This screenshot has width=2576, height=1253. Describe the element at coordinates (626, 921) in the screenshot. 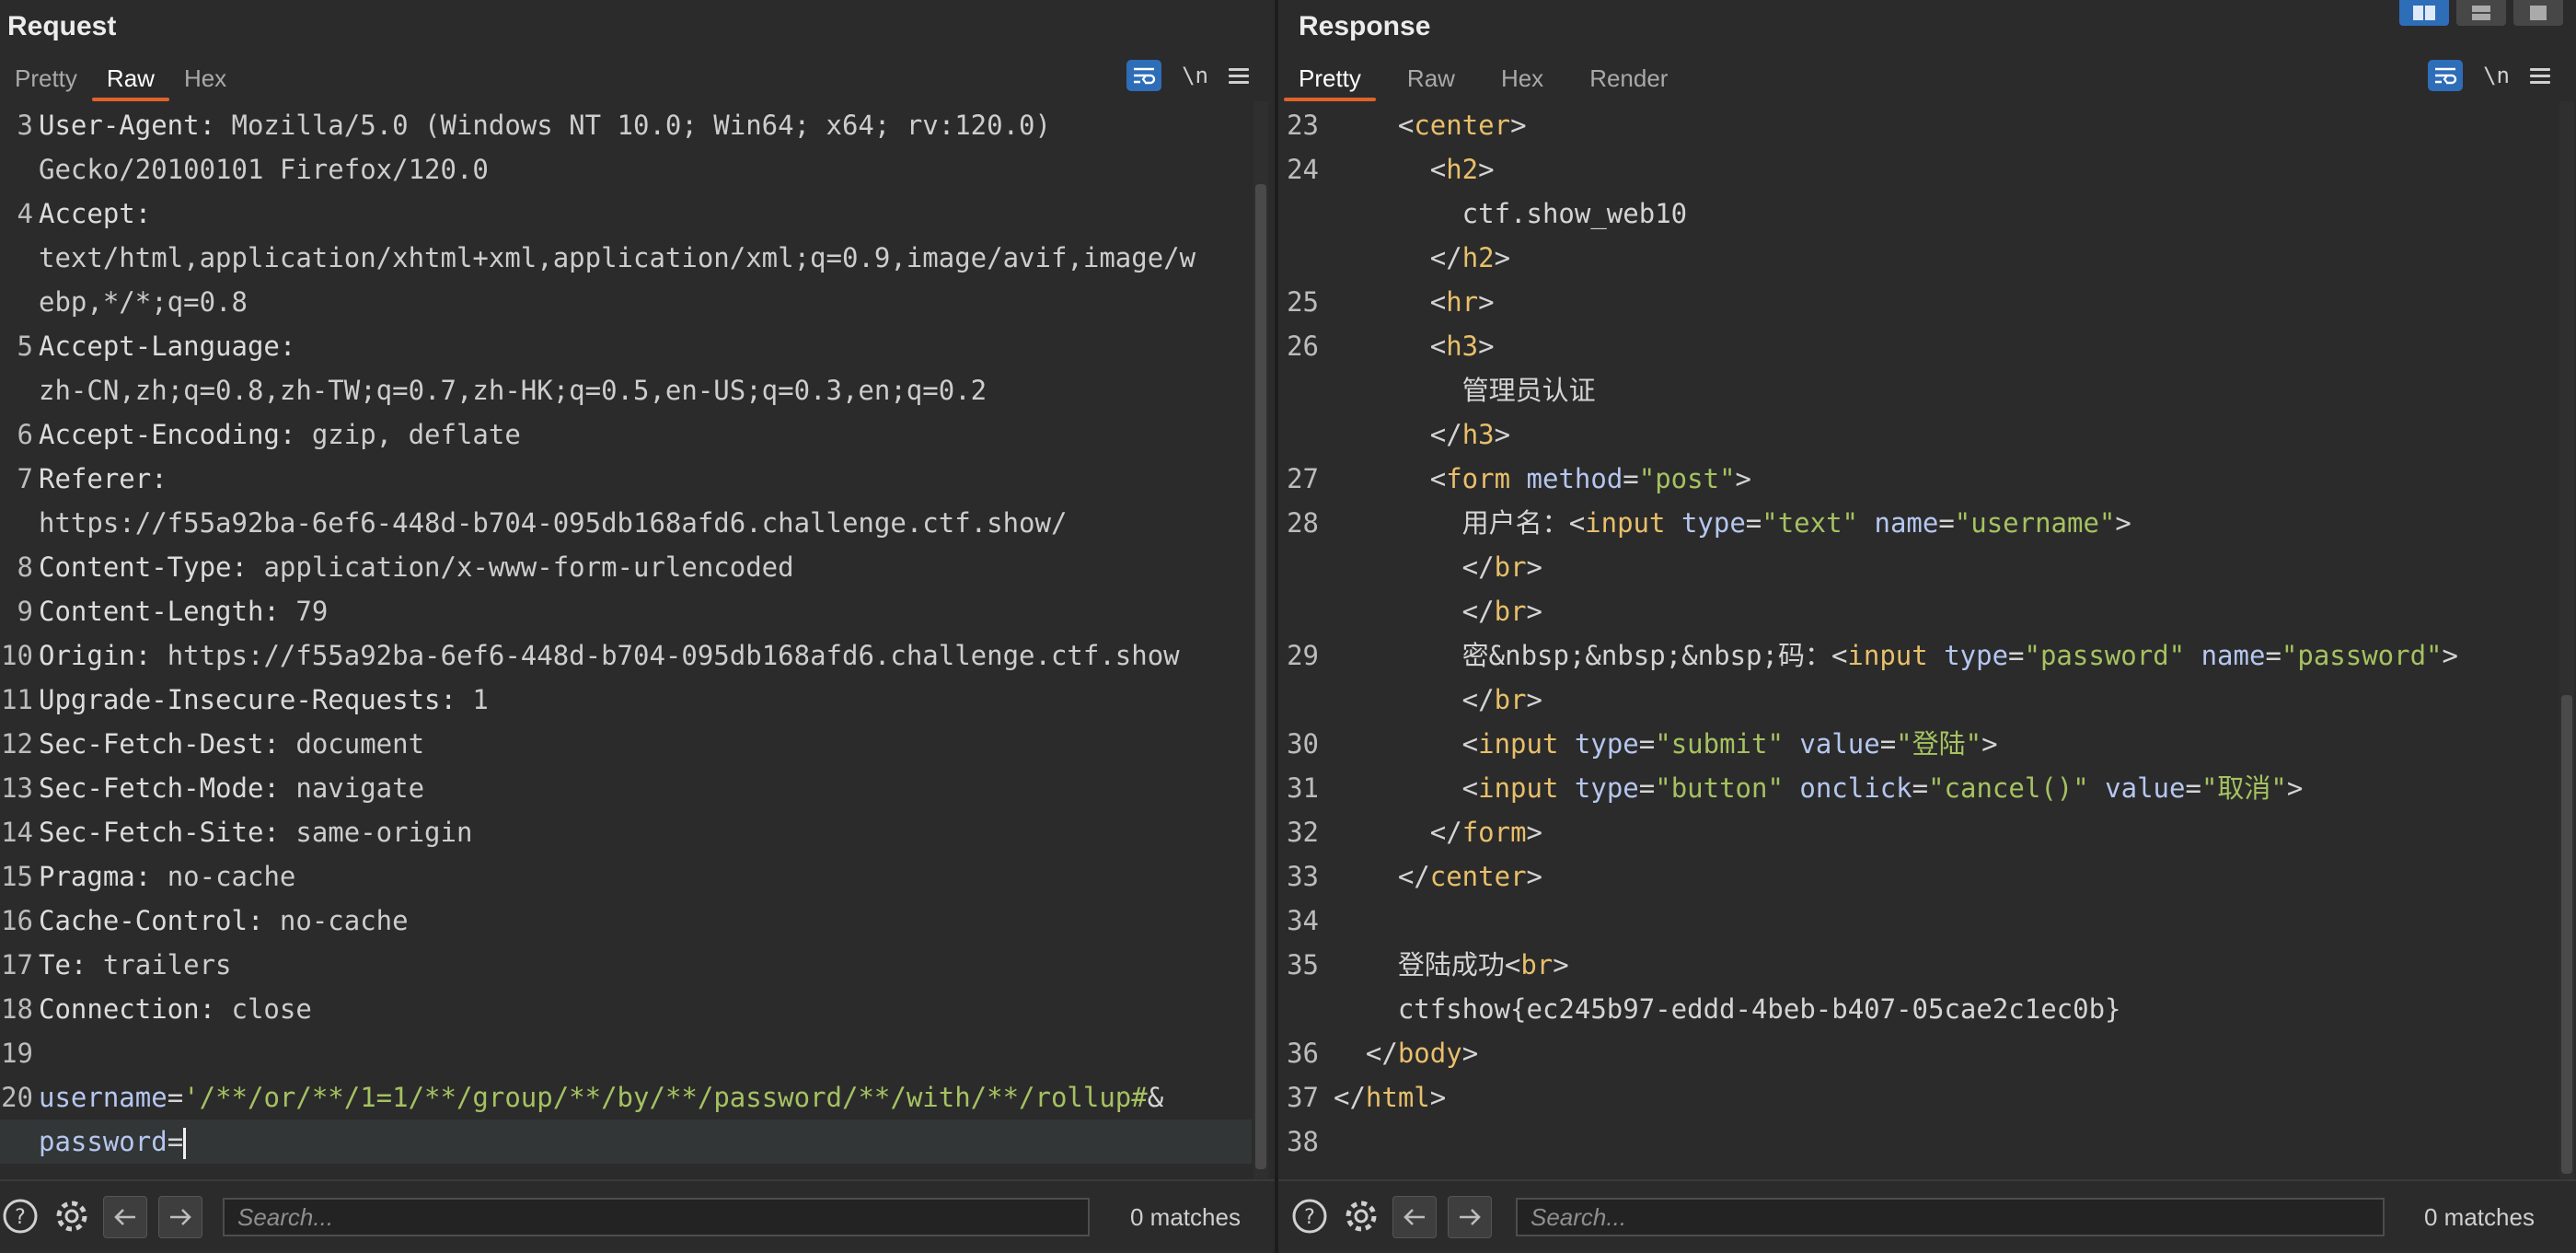

I see `code-line: 16 Cache-Control: no-cache` at that location.